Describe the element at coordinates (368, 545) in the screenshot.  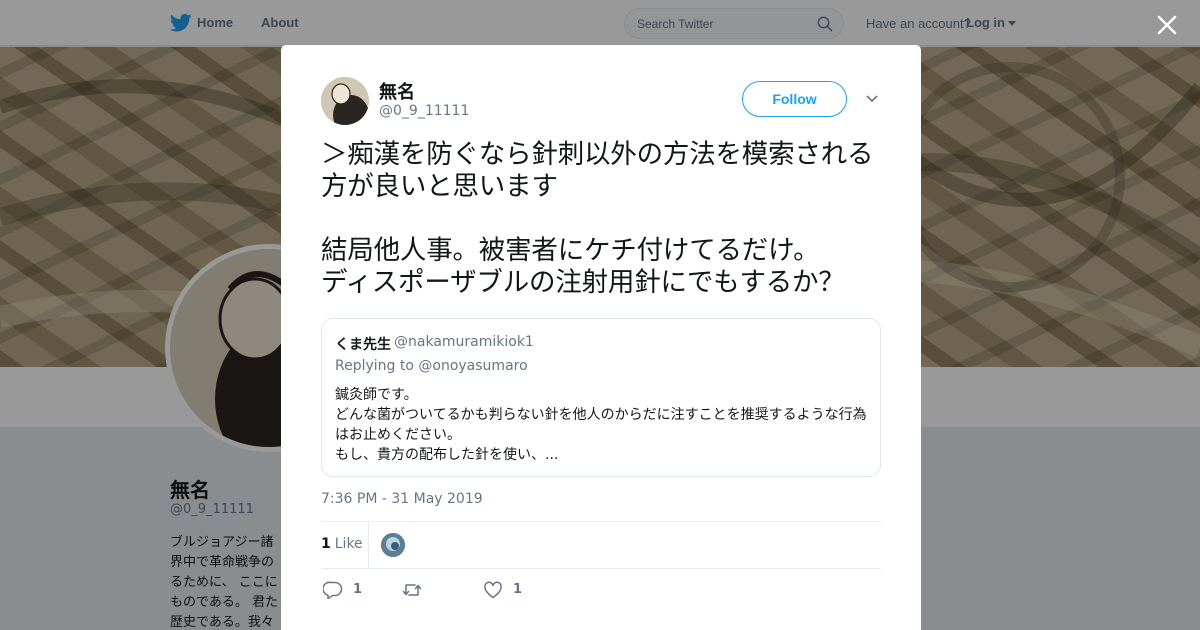
I see `stat-divider` at that location.